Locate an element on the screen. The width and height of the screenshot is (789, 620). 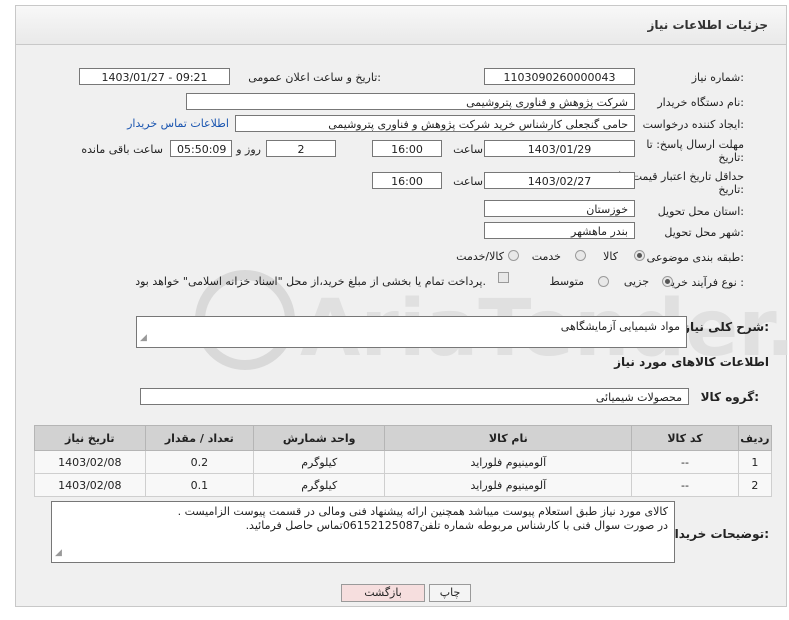
remaining-time-label: ساعت باقی مانده is located at coordinates (122, 149).